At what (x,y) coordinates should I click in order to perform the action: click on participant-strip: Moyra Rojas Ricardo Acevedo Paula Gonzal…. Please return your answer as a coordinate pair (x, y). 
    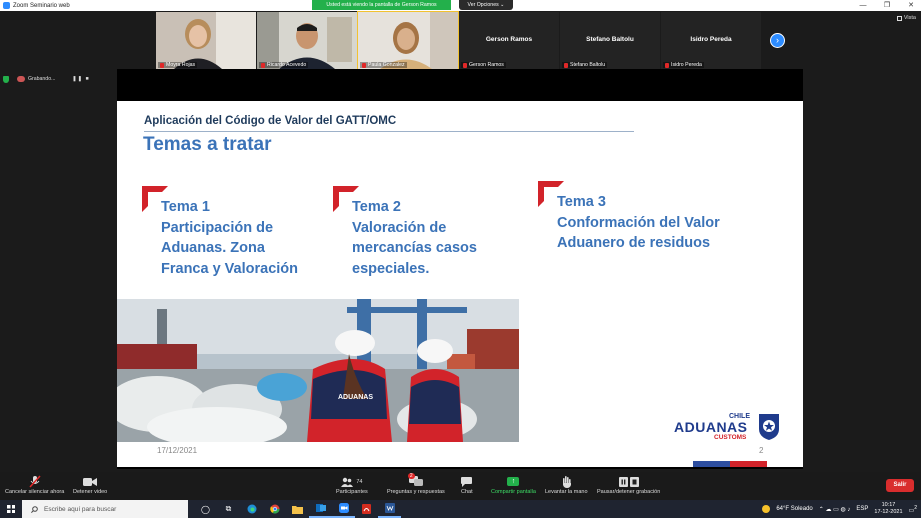
    Looking at the image, I should click on (458, 40).